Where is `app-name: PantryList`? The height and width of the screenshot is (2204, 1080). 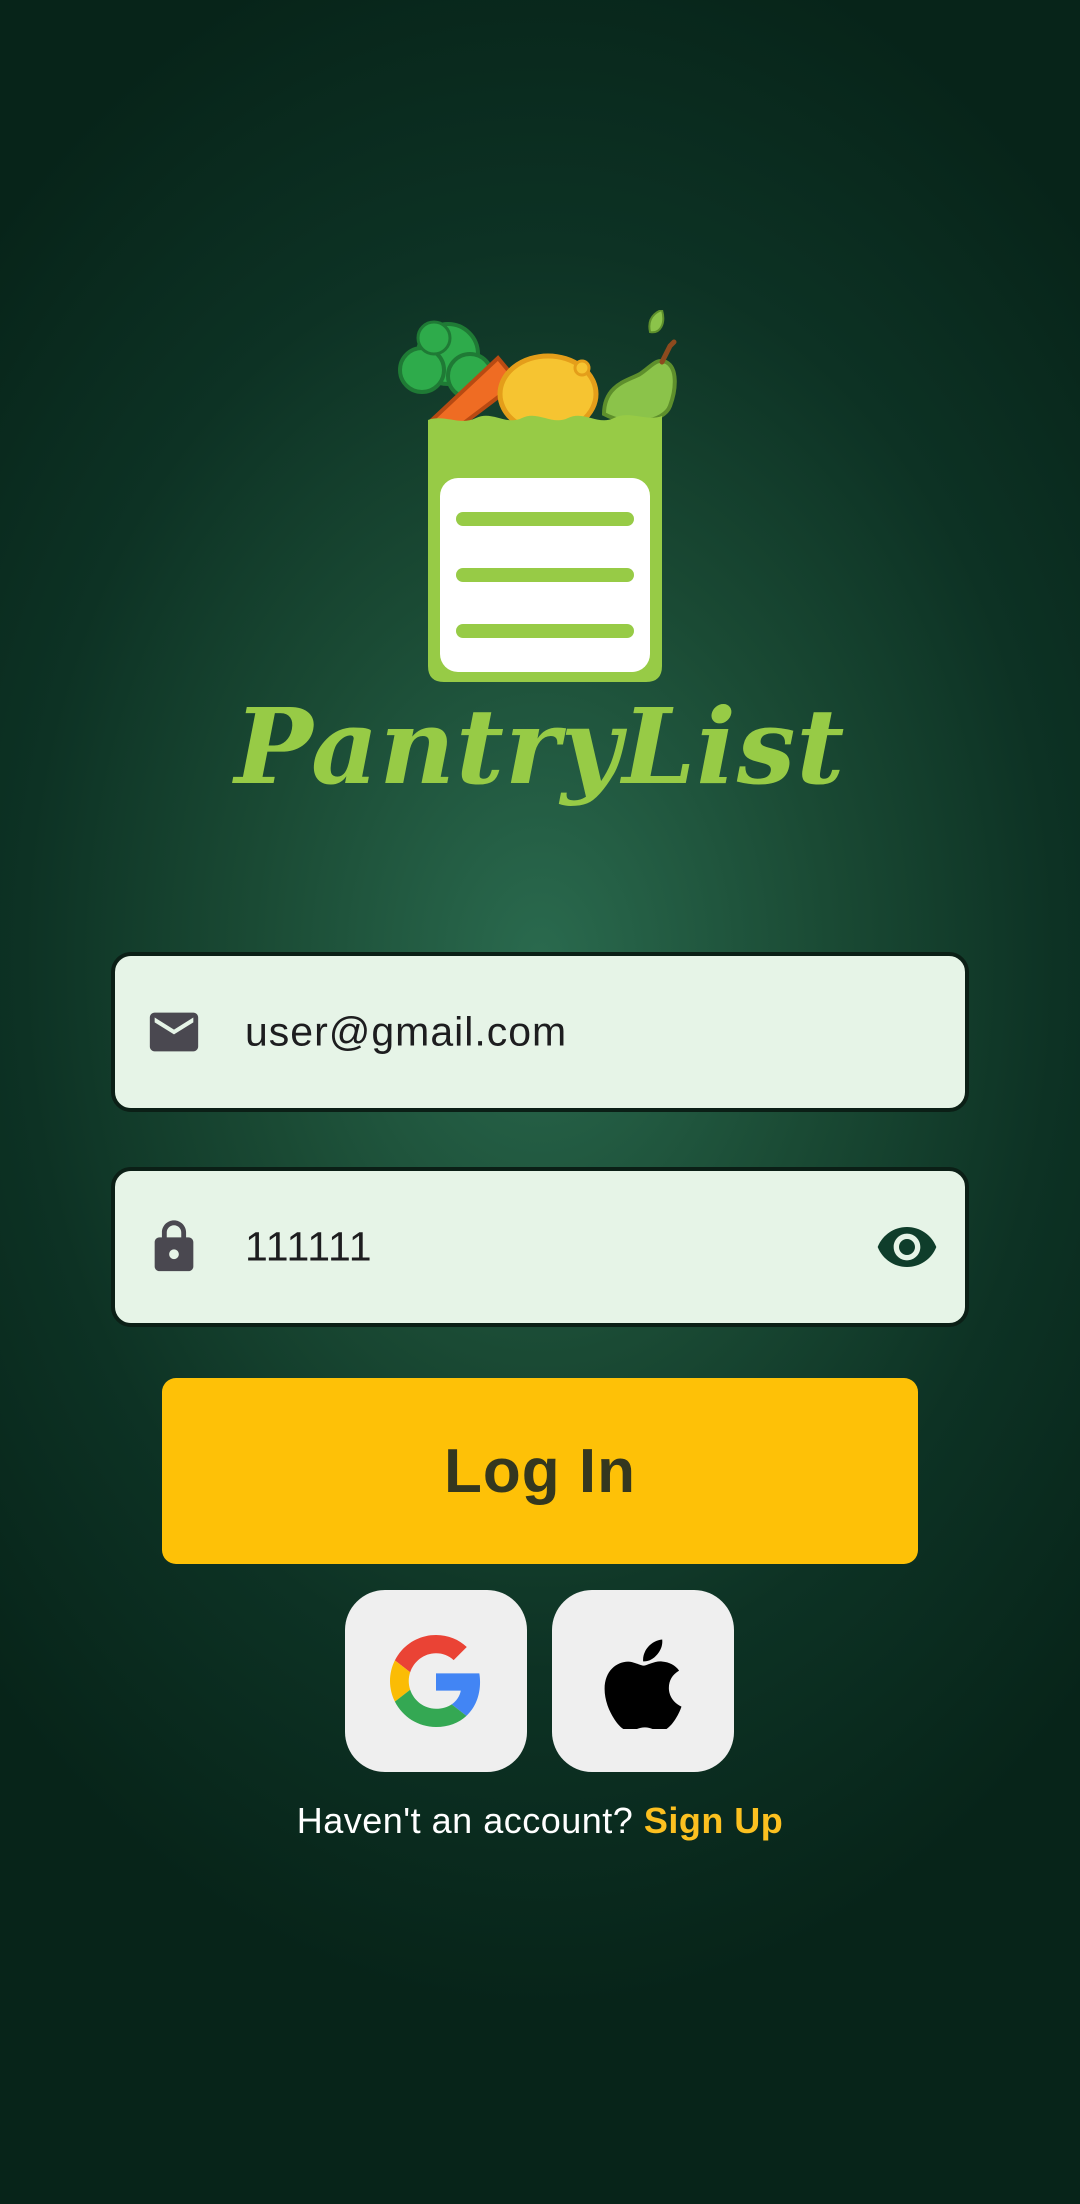
app-name: PantryList is located at coordinates (540, 746).